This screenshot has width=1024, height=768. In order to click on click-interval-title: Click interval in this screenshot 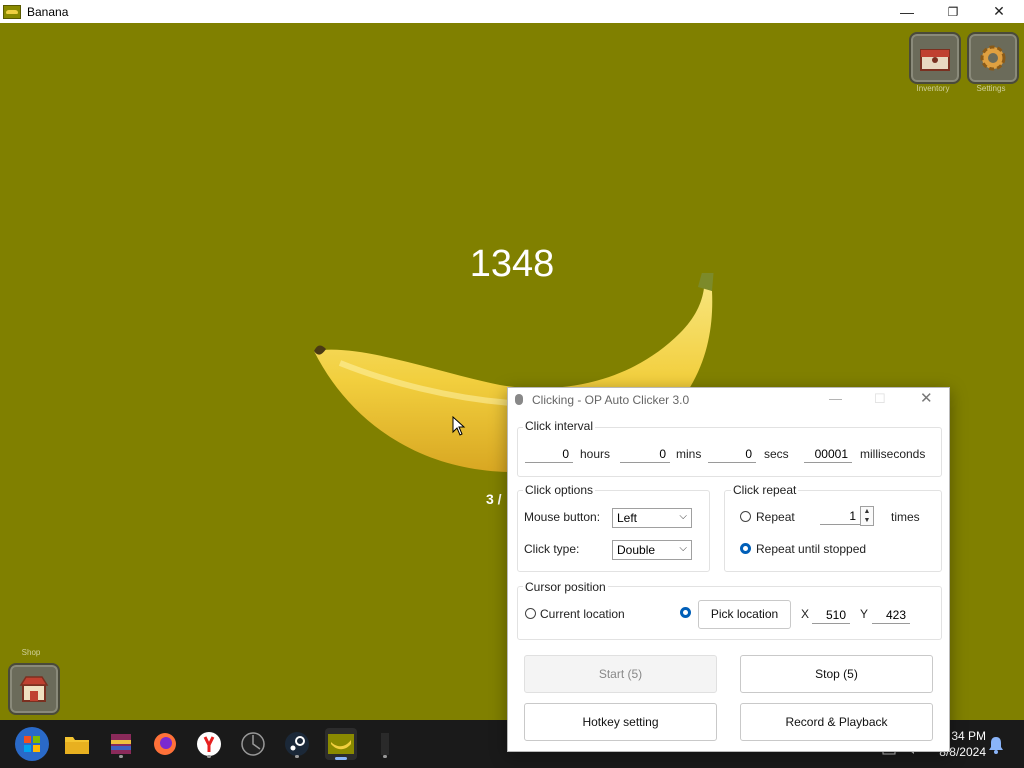, I will do `click(559, 426)`.